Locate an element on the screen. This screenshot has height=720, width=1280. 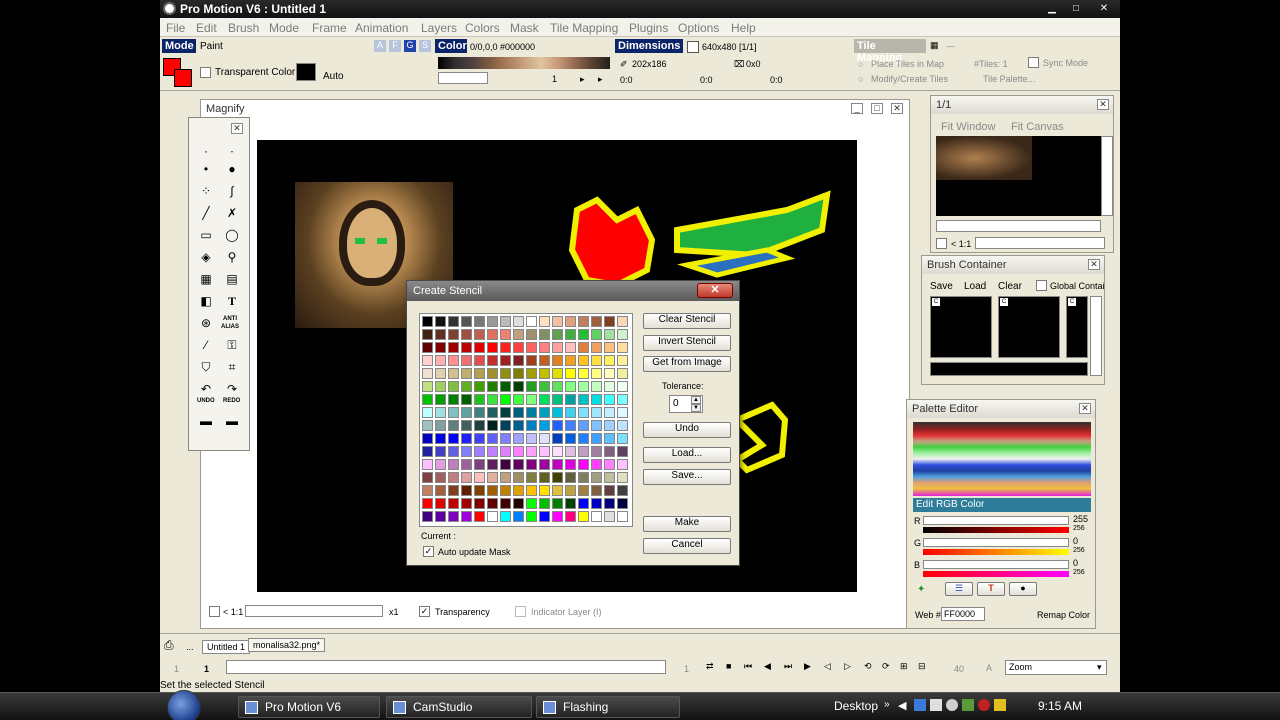
rectangle-icon: ▭ is located at coordinates (206, 235).